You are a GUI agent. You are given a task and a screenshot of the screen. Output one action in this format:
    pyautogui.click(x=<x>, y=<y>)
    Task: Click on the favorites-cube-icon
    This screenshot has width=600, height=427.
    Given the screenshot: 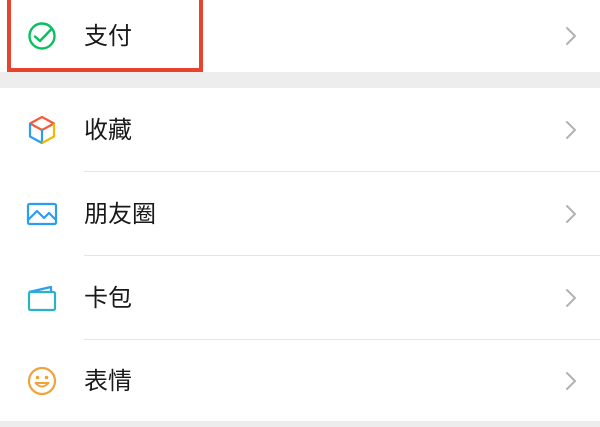 What is the action you would take?
    pyautogui.click(x=42, y=130)
    